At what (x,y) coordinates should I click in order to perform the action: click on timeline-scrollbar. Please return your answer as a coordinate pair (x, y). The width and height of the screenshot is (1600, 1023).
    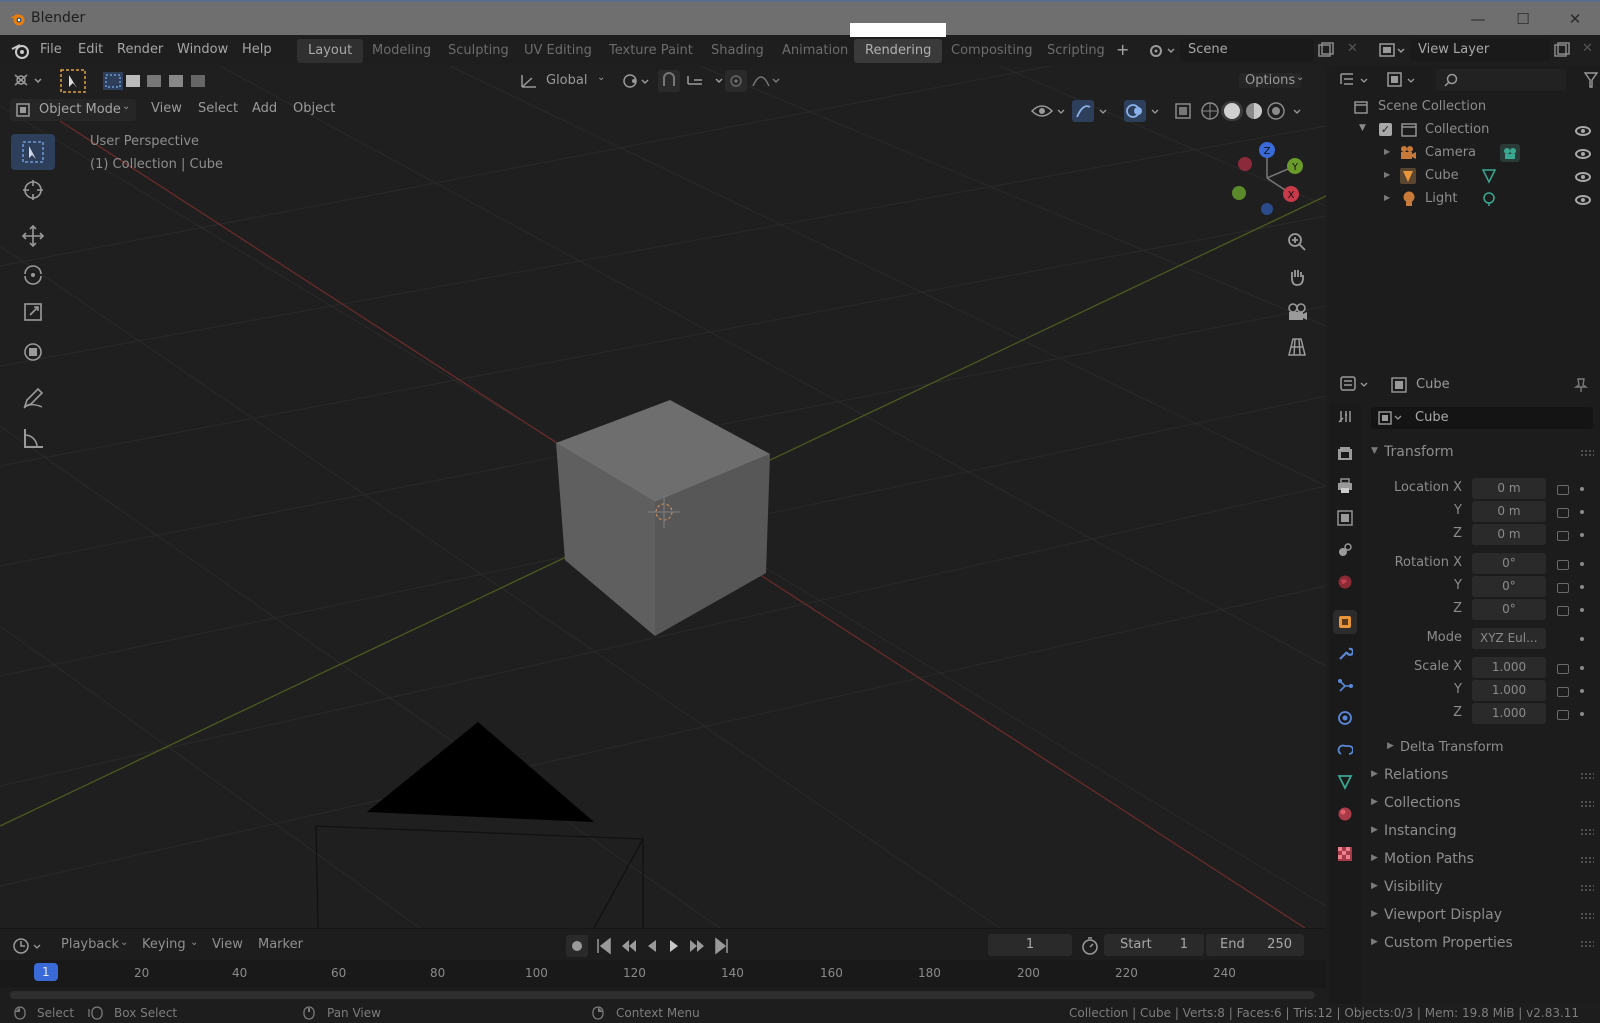
    Looking at the image, I should click on (662, 995).